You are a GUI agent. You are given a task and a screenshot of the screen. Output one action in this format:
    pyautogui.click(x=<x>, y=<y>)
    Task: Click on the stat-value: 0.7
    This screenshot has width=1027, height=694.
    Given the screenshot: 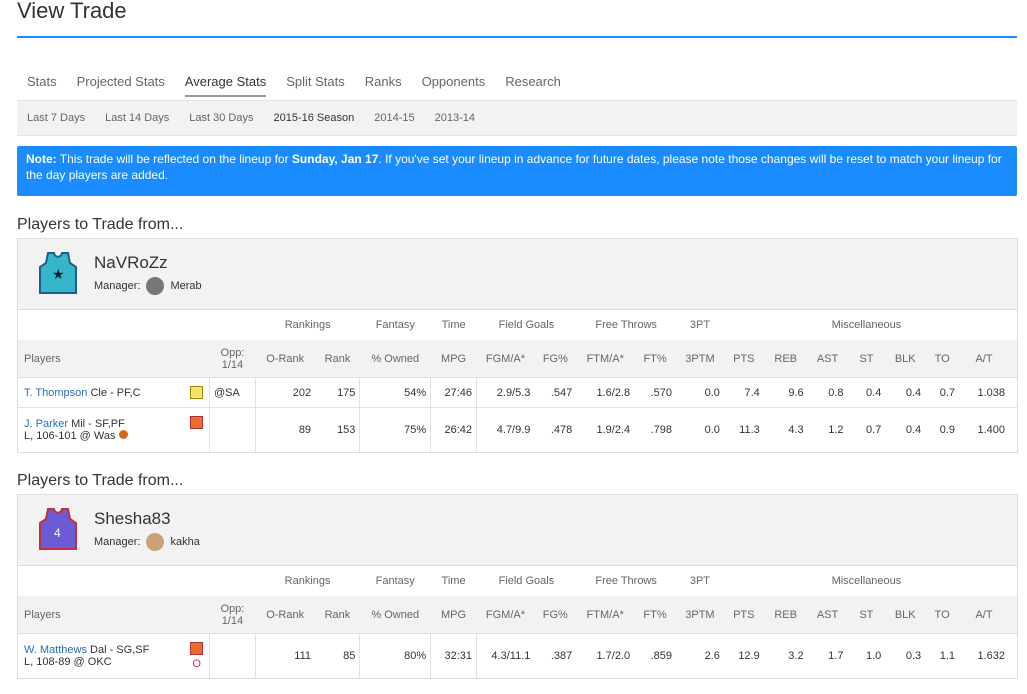 What is the action you would take?
    pyautogui.click(x=942, y=392)
    